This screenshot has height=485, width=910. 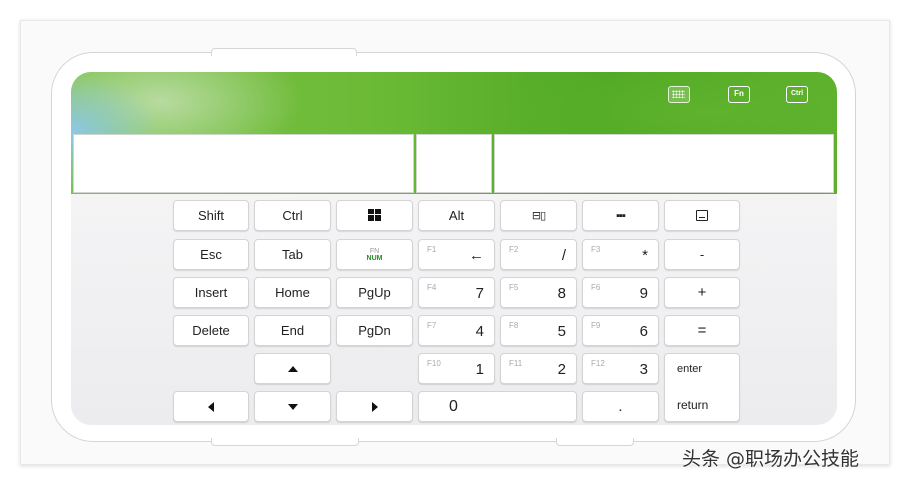 I want to click on home-key: Home, so click(x=292, y=292).